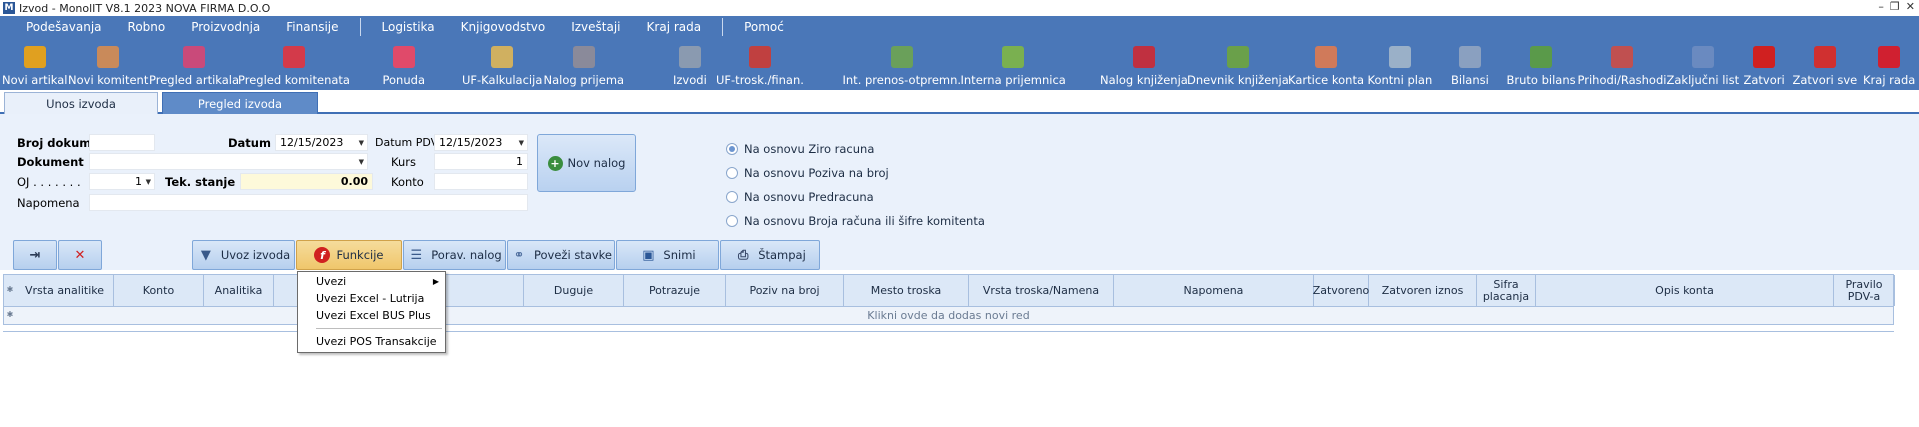 Image resolution: width=1919 pixels, height=427 pixels. What do you see at coordinates (561, 255) in the screenshot?
I see `povezi-stavke-button: ⚭ Poveži stavke` at bounding box center [561, 255].